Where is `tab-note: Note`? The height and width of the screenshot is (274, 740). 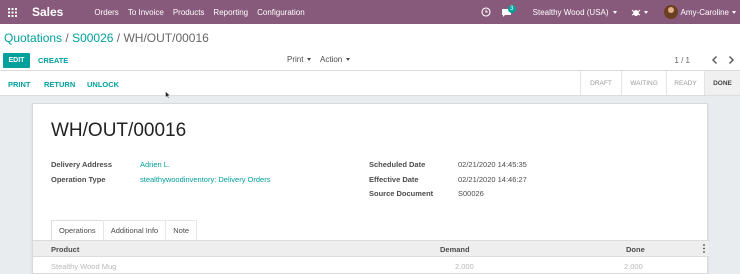
tab-note: Note is located at coordinates (181, 230).